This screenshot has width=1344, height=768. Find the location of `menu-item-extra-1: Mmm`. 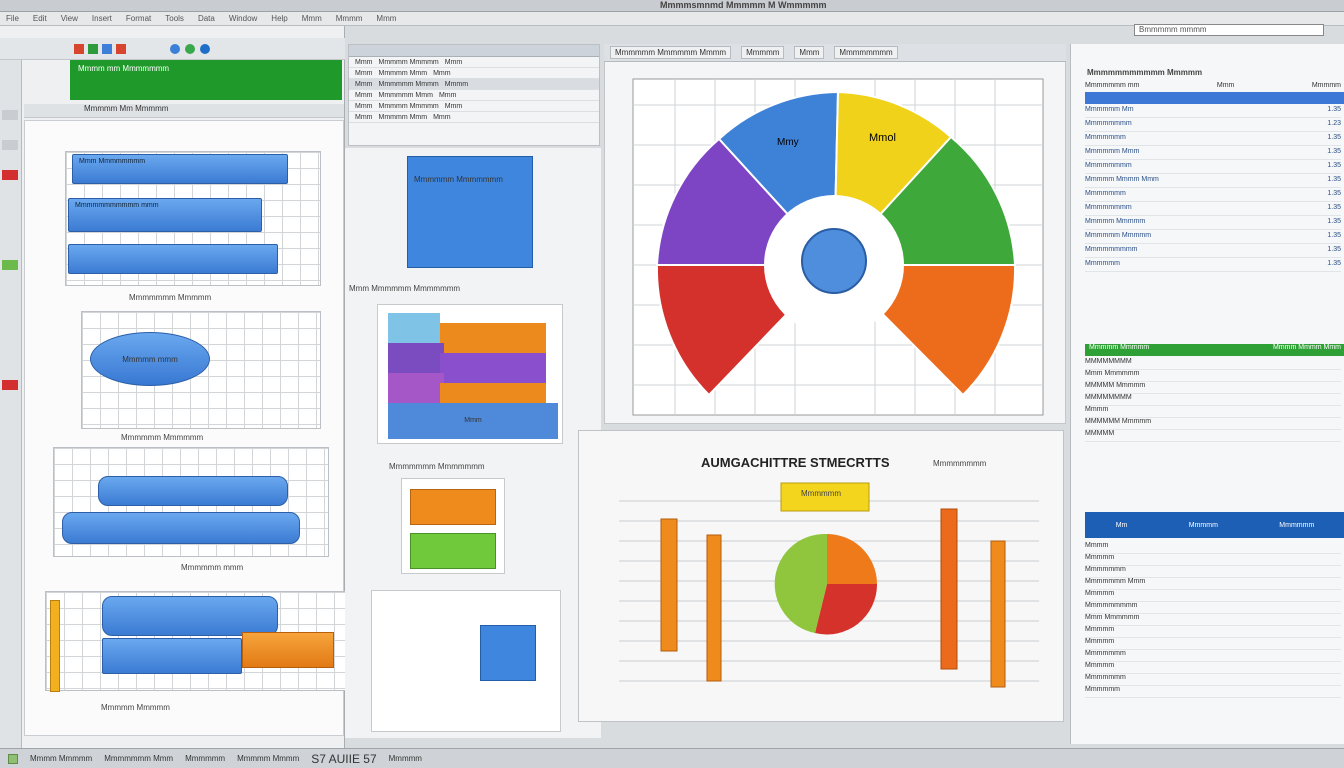

menu-item-extra-1: Mmm is located at coordinates (312, 18).